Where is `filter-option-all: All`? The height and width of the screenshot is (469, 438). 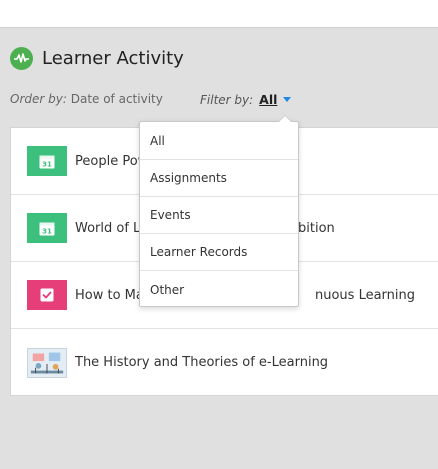
filter-option-all: All is located at coordinates (219, 141).